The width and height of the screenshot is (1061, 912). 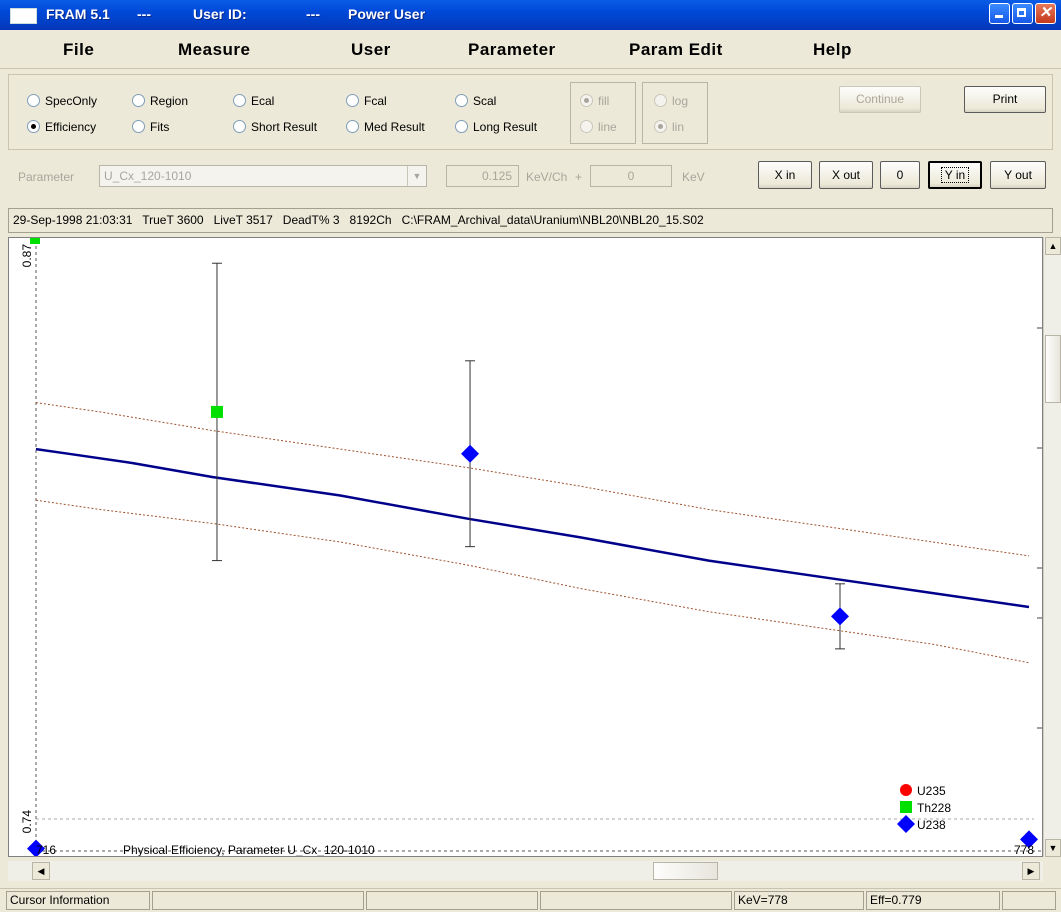 I want to click on live-time: LiveT 3517, so click(x=243, y=220).